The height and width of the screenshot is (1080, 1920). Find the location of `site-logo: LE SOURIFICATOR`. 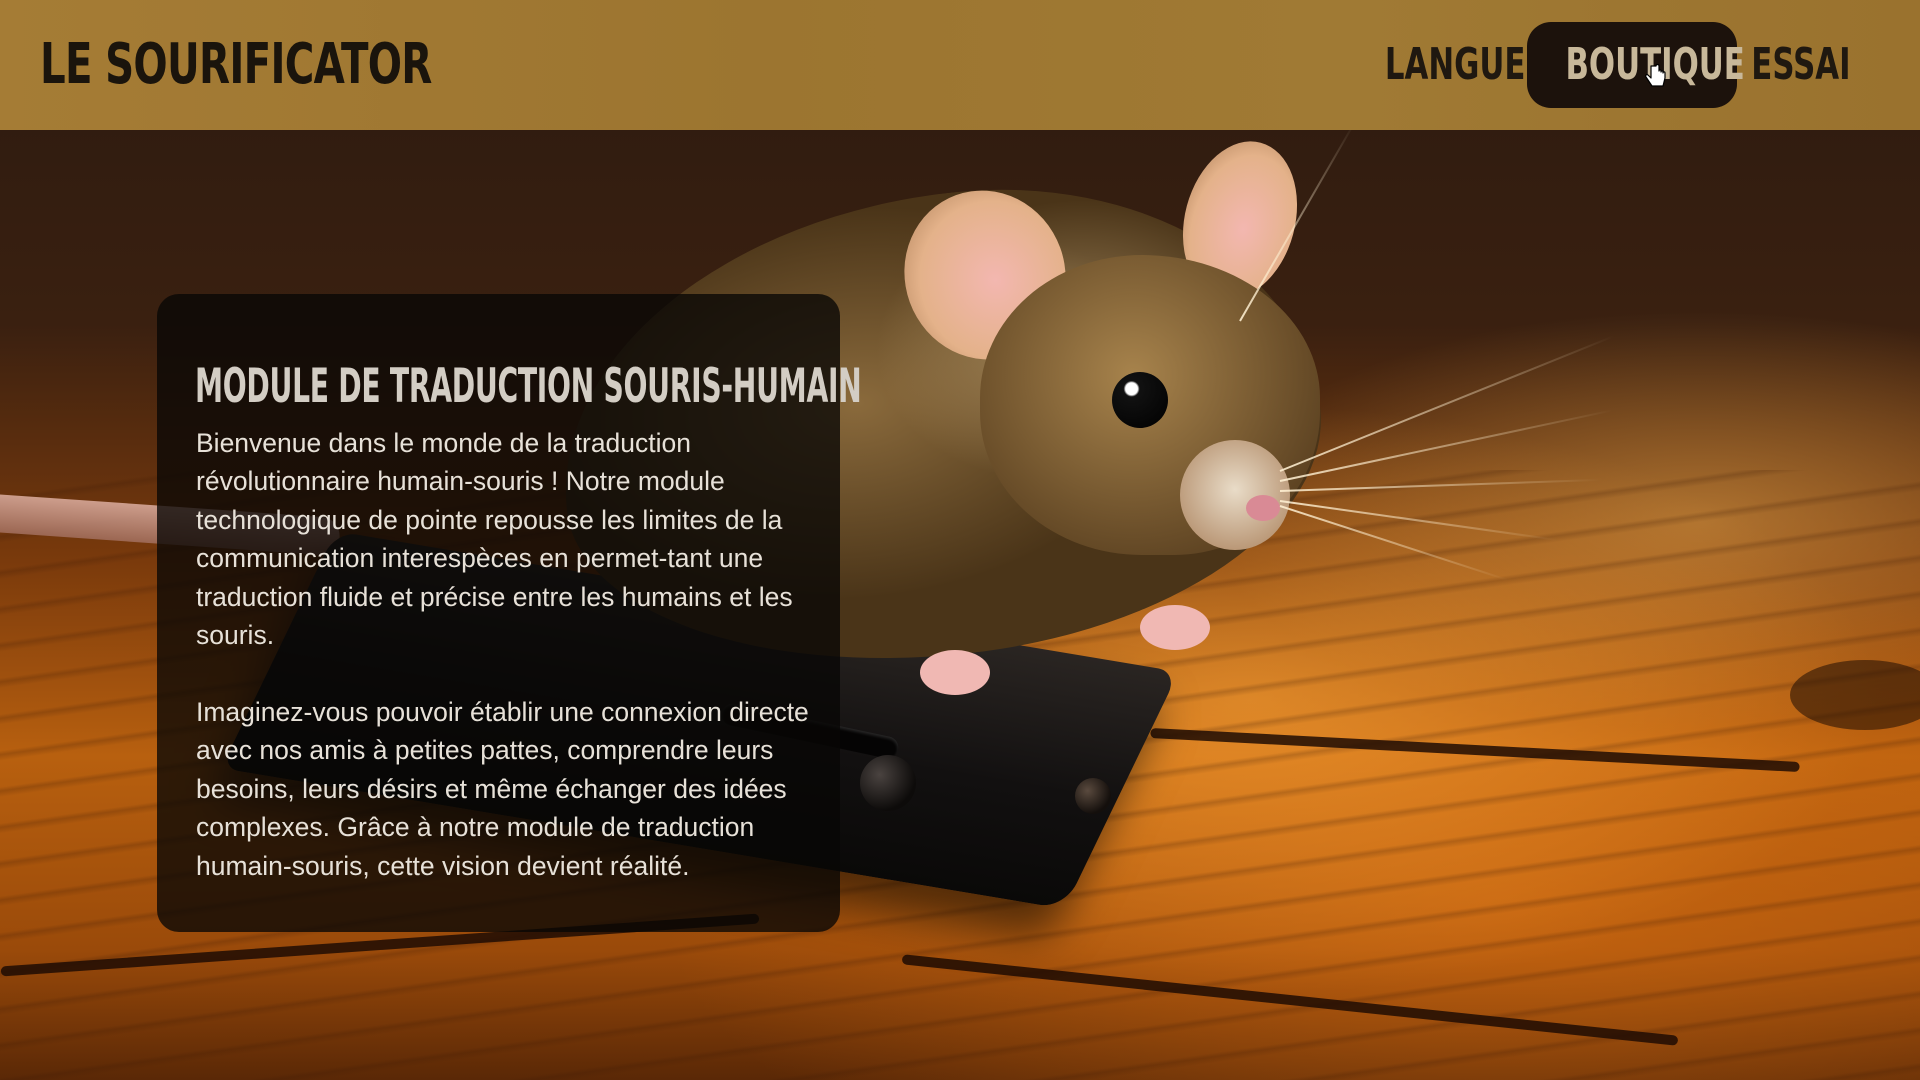

site-logo: LE SOURIFICATOR is located at coordinates (236, 65).